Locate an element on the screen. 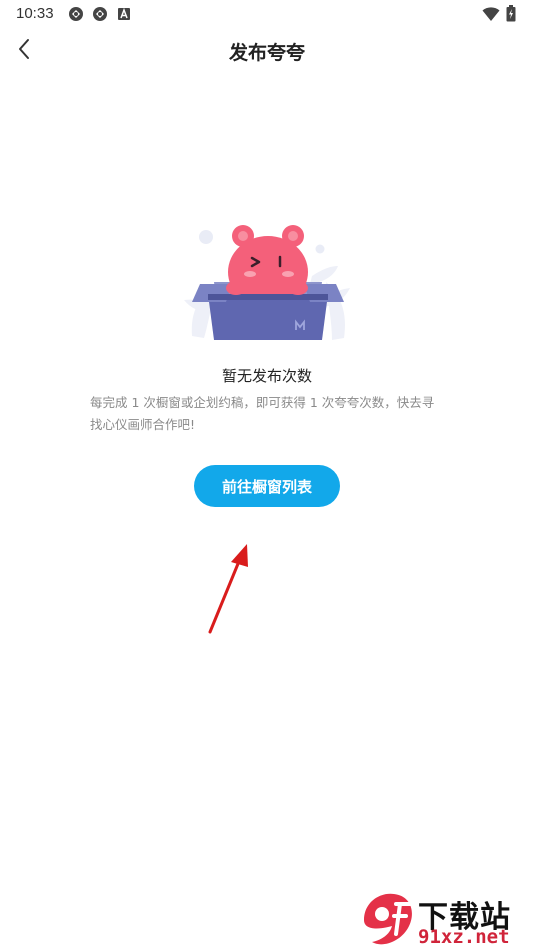 Image resolution: width=534 pixels, height=950 pixels. text-notification-icon is located at coordinates (124, 14).